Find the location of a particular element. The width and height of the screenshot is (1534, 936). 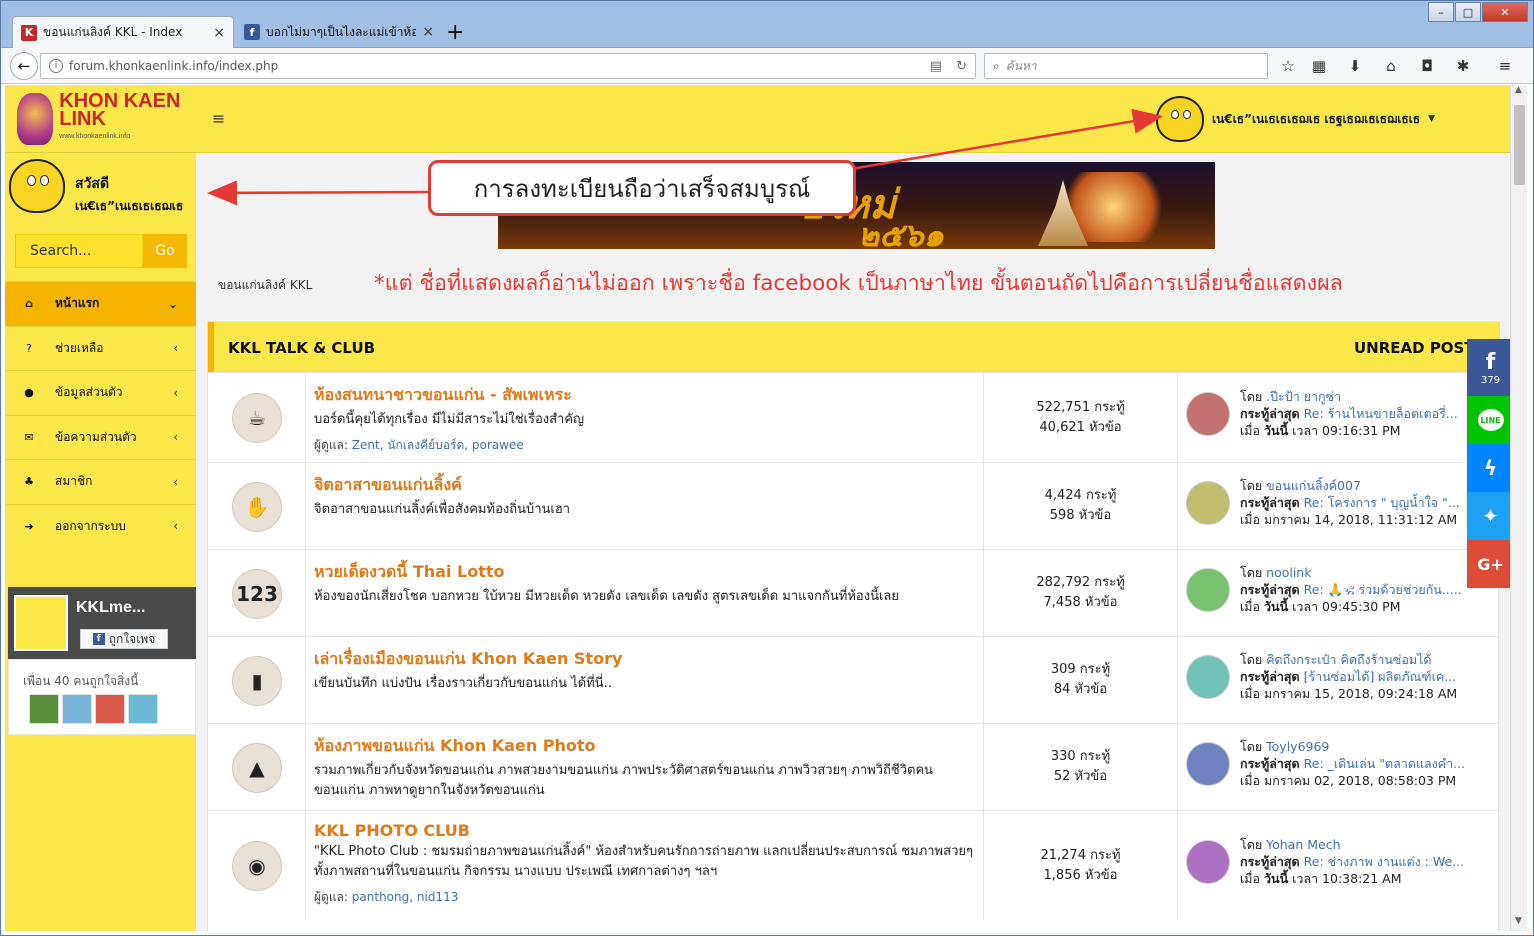

by-label: โดย is located at coordinates (1251, 572).